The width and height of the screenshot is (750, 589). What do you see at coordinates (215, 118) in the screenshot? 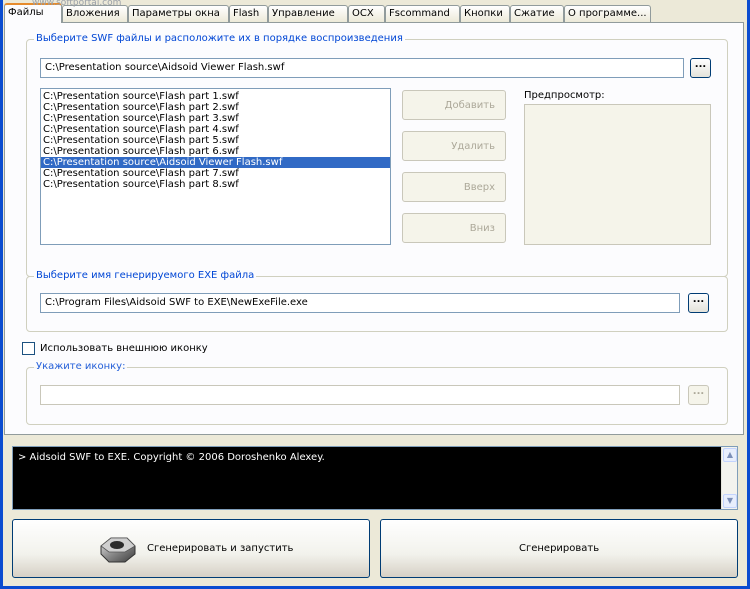
I see `list-item: C:\Presentation source\Flash part 3.swf` at bounding box center [215, 118].